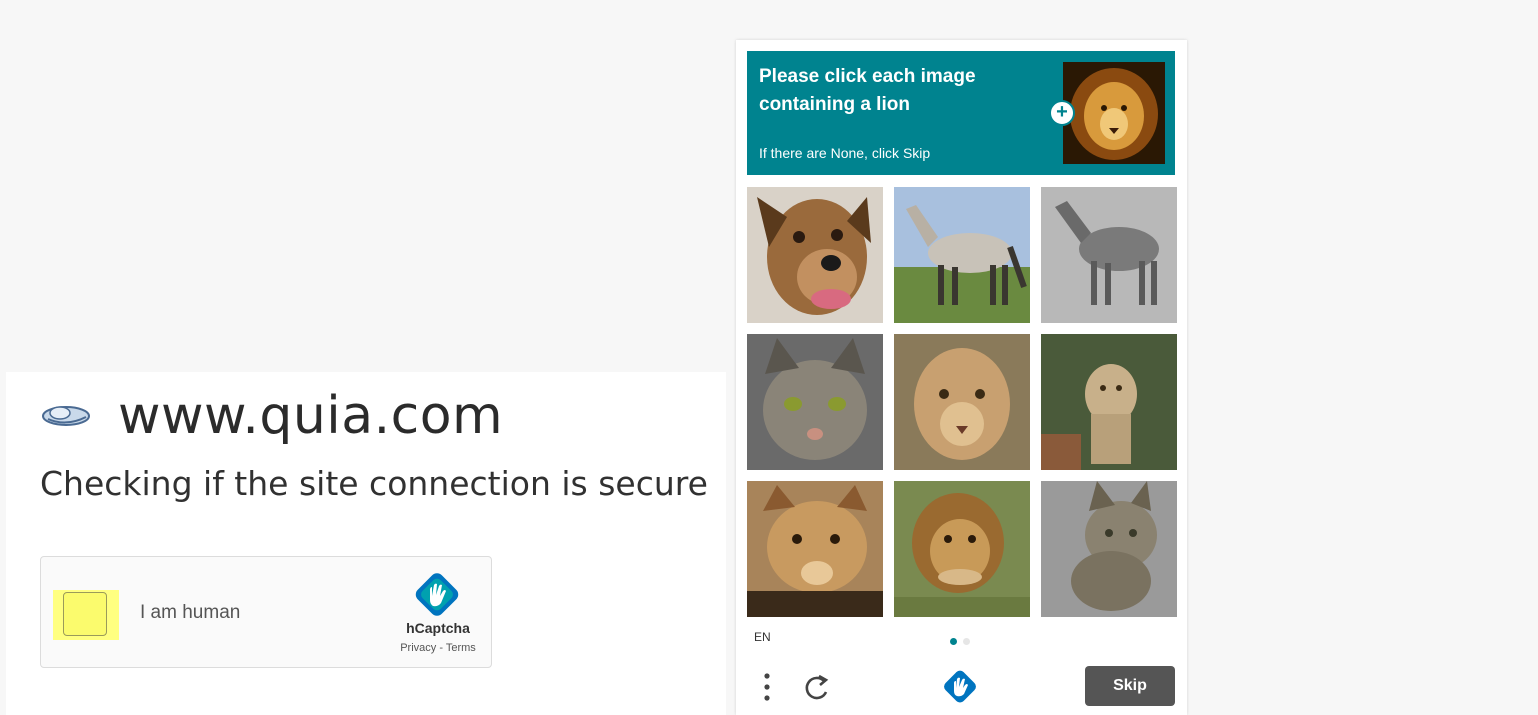 This screenshot has height=715, width=1538. I want to click on example-lion-image, so click(1114, 113).